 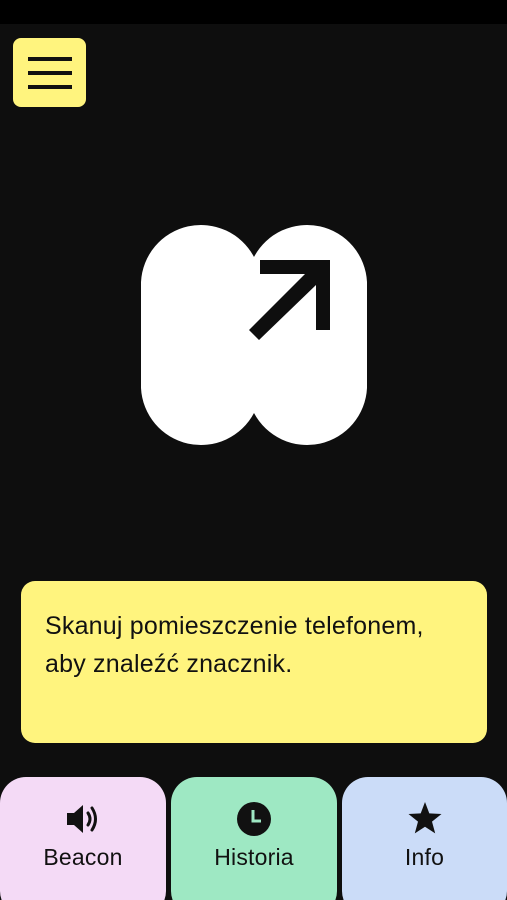 I want to click on nav-history-button: Historia, so click(x=254, y=838).